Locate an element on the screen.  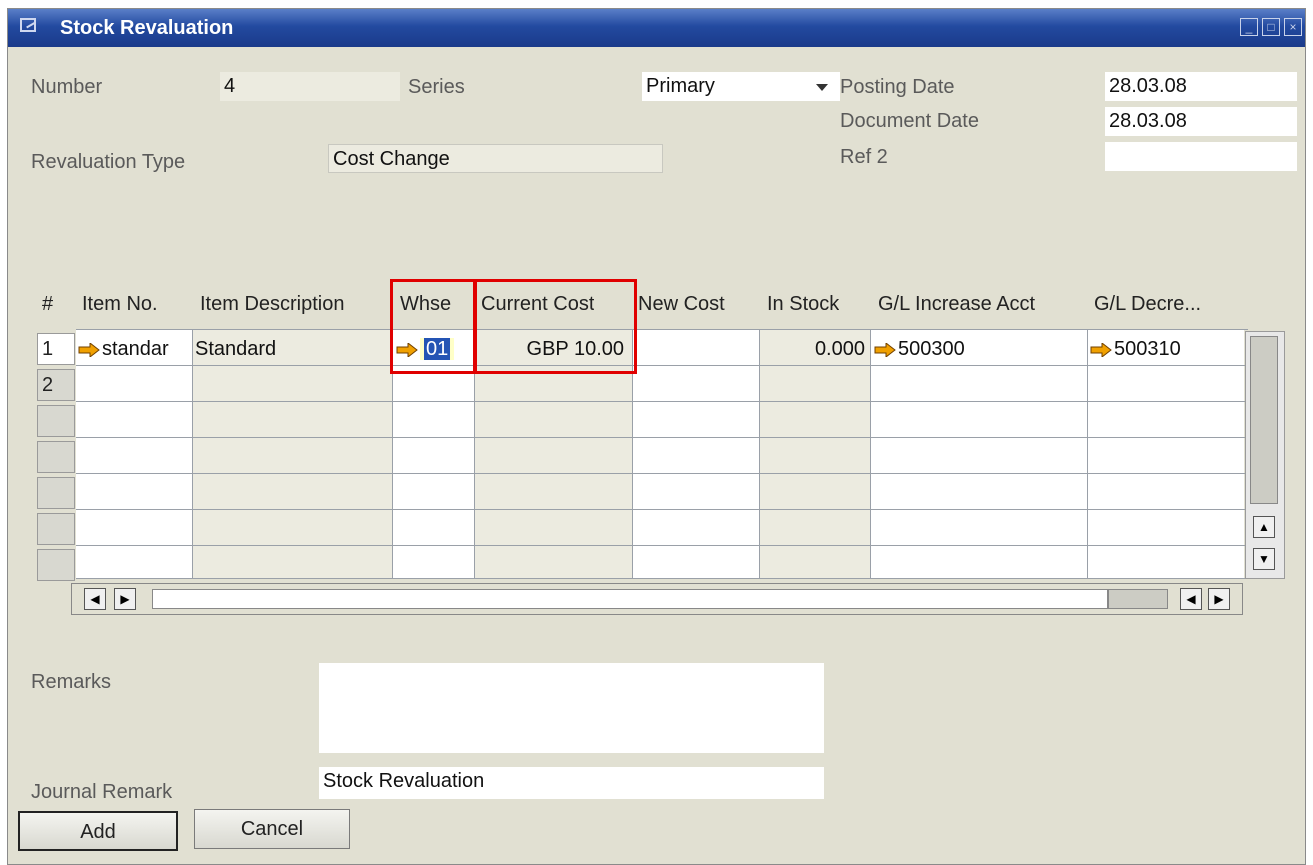
scroll-left-icon-2: ◀ is located at coordinates (1191, 599).